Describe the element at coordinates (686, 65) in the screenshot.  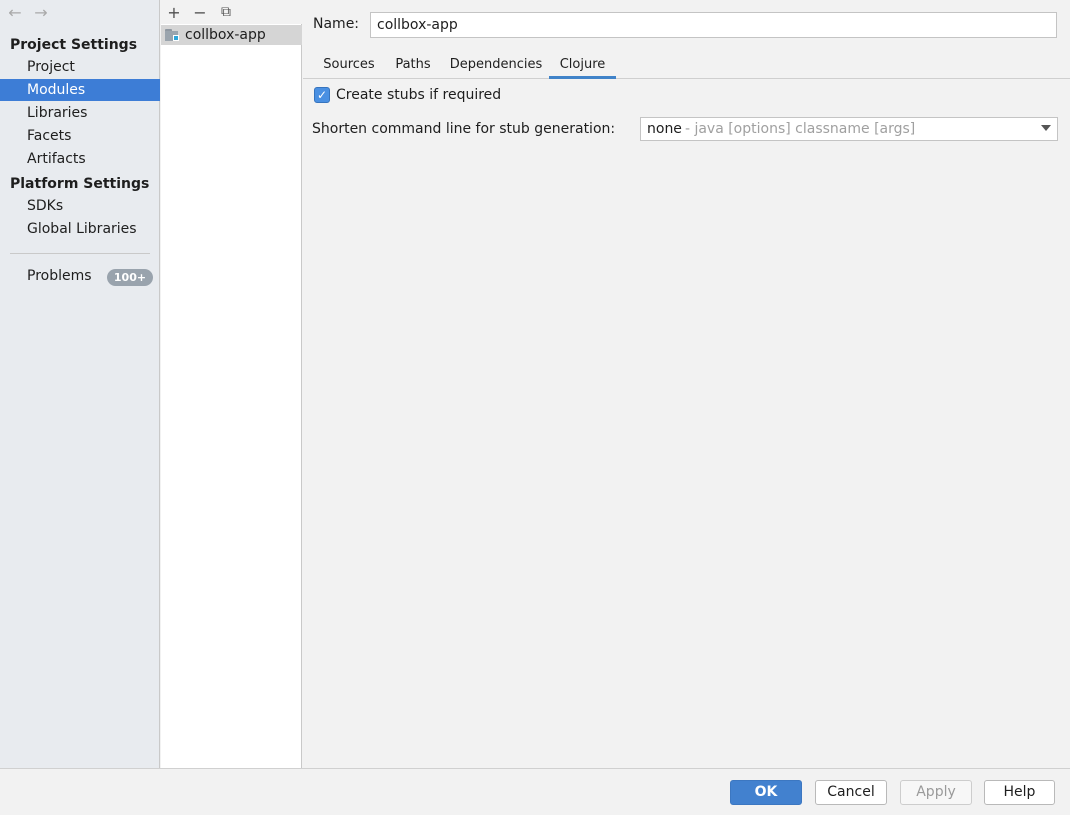
I see `module-tabs: Sources Paths Dependencies Clojure` at that location.